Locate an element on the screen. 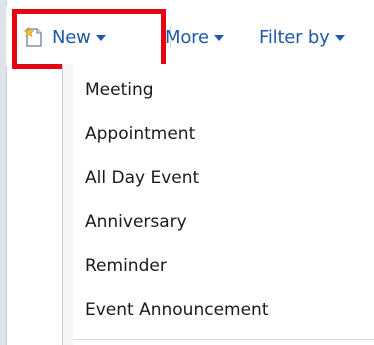  menu-item-appointment: Appointment is located at coordinates (140, 134).